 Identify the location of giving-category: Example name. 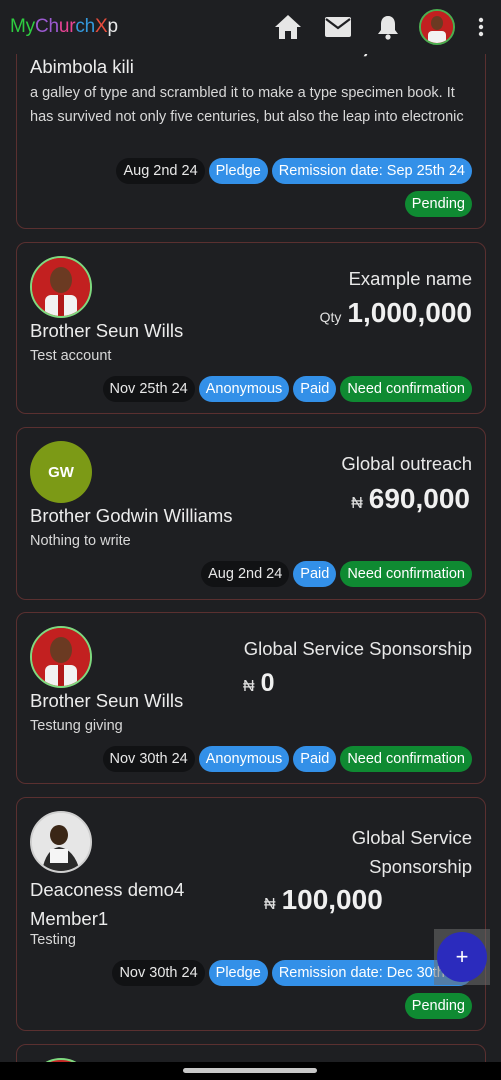
(410, 278).